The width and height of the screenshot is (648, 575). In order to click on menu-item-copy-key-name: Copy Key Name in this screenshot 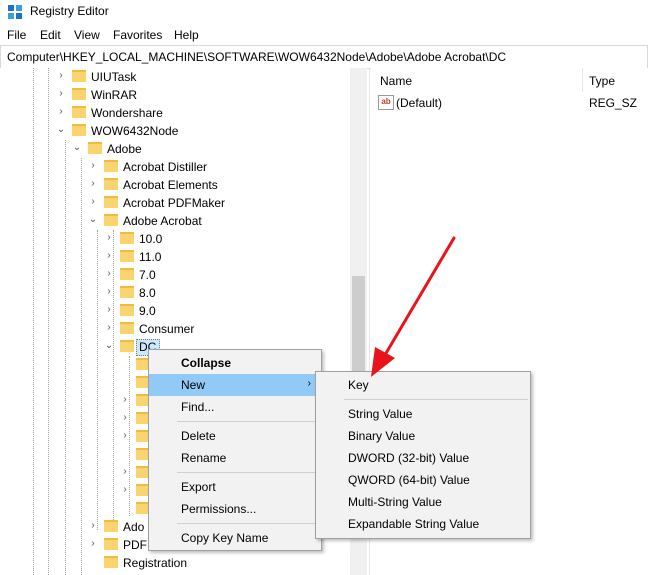, I will do `click(235, 538)`.